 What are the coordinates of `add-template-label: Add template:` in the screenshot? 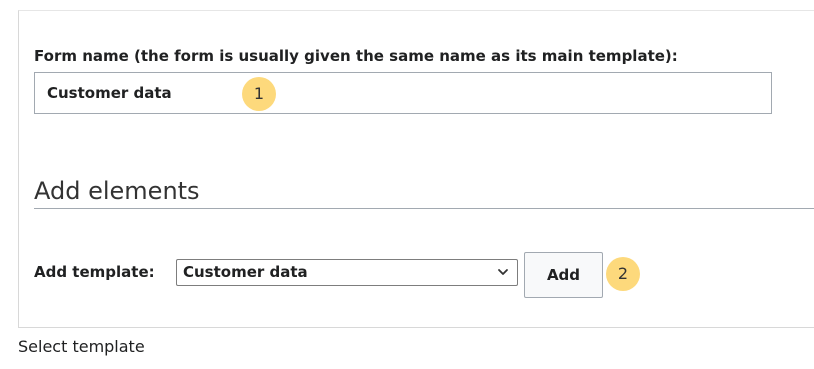 It's located at (94, 272).